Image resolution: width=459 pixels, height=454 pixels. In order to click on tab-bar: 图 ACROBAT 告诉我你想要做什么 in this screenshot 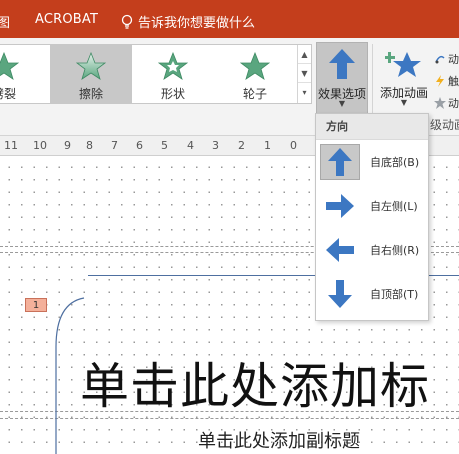, I will do `click(229, 19)`.